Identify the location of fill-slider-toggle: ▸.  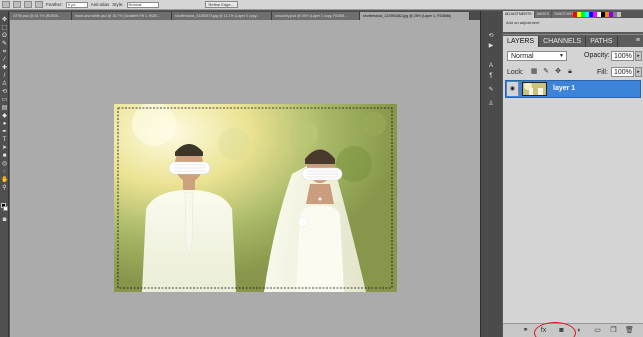
(638, 72).